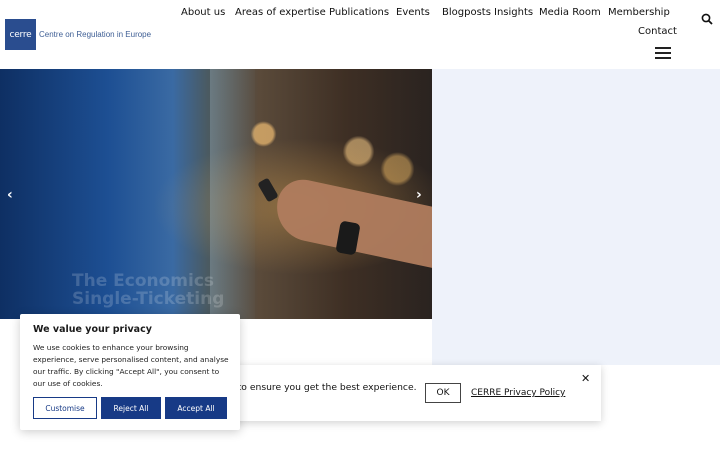 Image resolution: width=720 pixels, height=450 pixels. What do you see at coordinates (466, 12) in the screenshot?
I see `nav-blogposts: Blogposts` at bounding box center [466, 12].